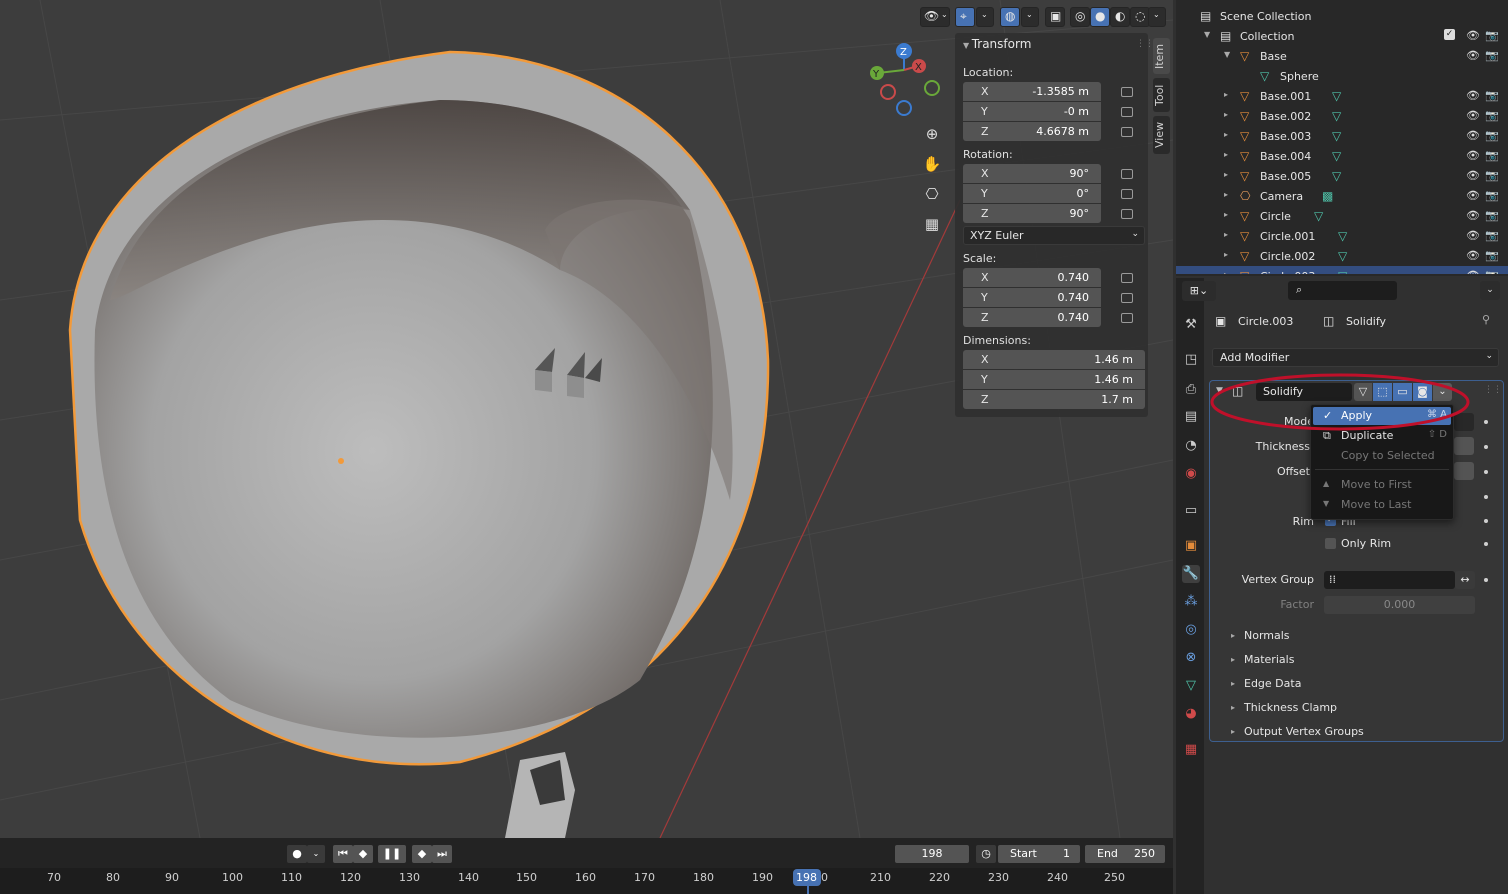  What do you see at coordinates (1342, 56) in the screenshot?
I see `outliner-item: ▼ ▽ Base 👁 📷` at bounding box center [1342, 56].